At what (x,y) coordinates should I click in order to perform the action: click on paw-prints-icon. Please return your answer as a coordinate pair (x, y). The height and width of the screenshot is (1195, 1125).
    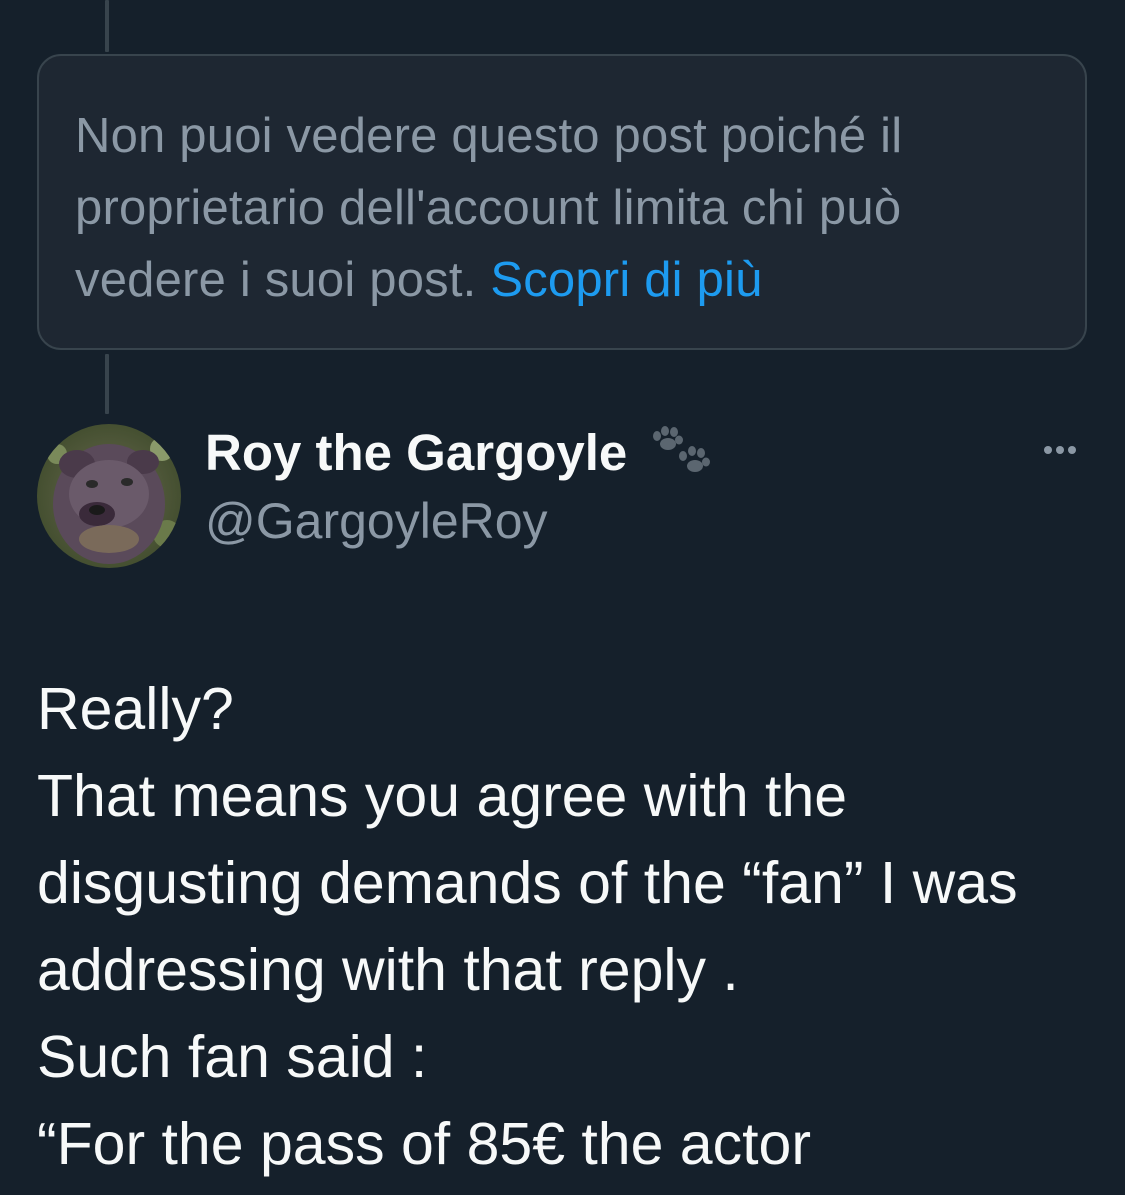
    Looking at the image, I should click on (681, 452).